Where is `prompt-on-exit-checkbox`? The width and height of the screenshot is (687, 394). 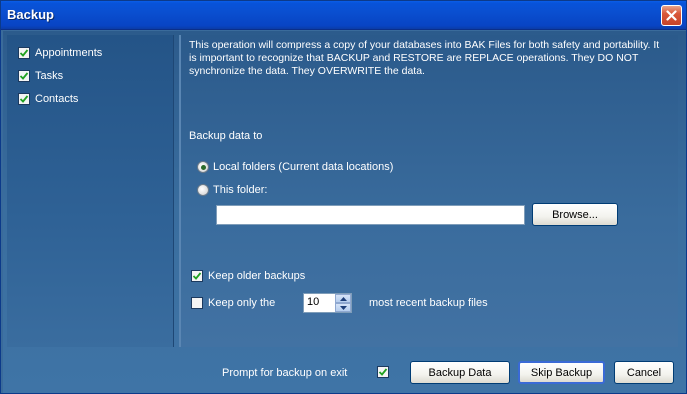
prompt-on-exit-checkbox is located at coordinates (383, 372).